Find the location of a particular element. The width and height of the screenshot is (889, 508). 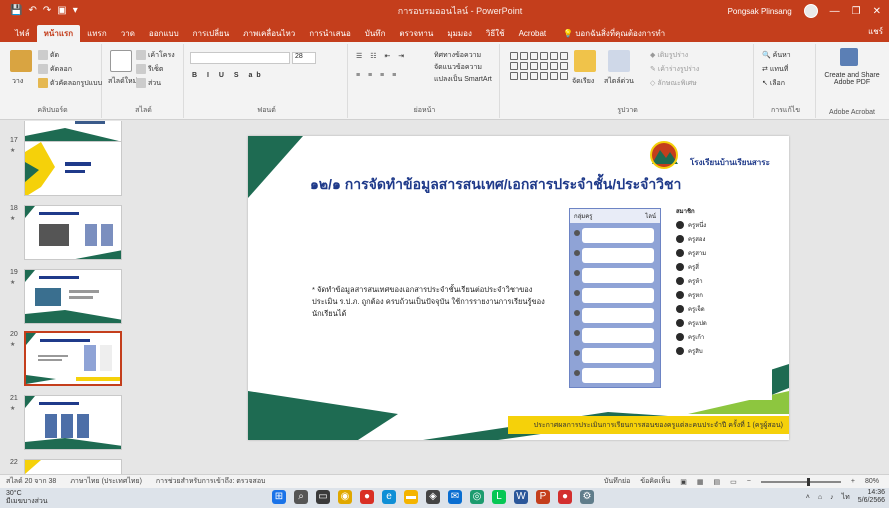

cut-button: ตัด is located at coordinates (48, 55).